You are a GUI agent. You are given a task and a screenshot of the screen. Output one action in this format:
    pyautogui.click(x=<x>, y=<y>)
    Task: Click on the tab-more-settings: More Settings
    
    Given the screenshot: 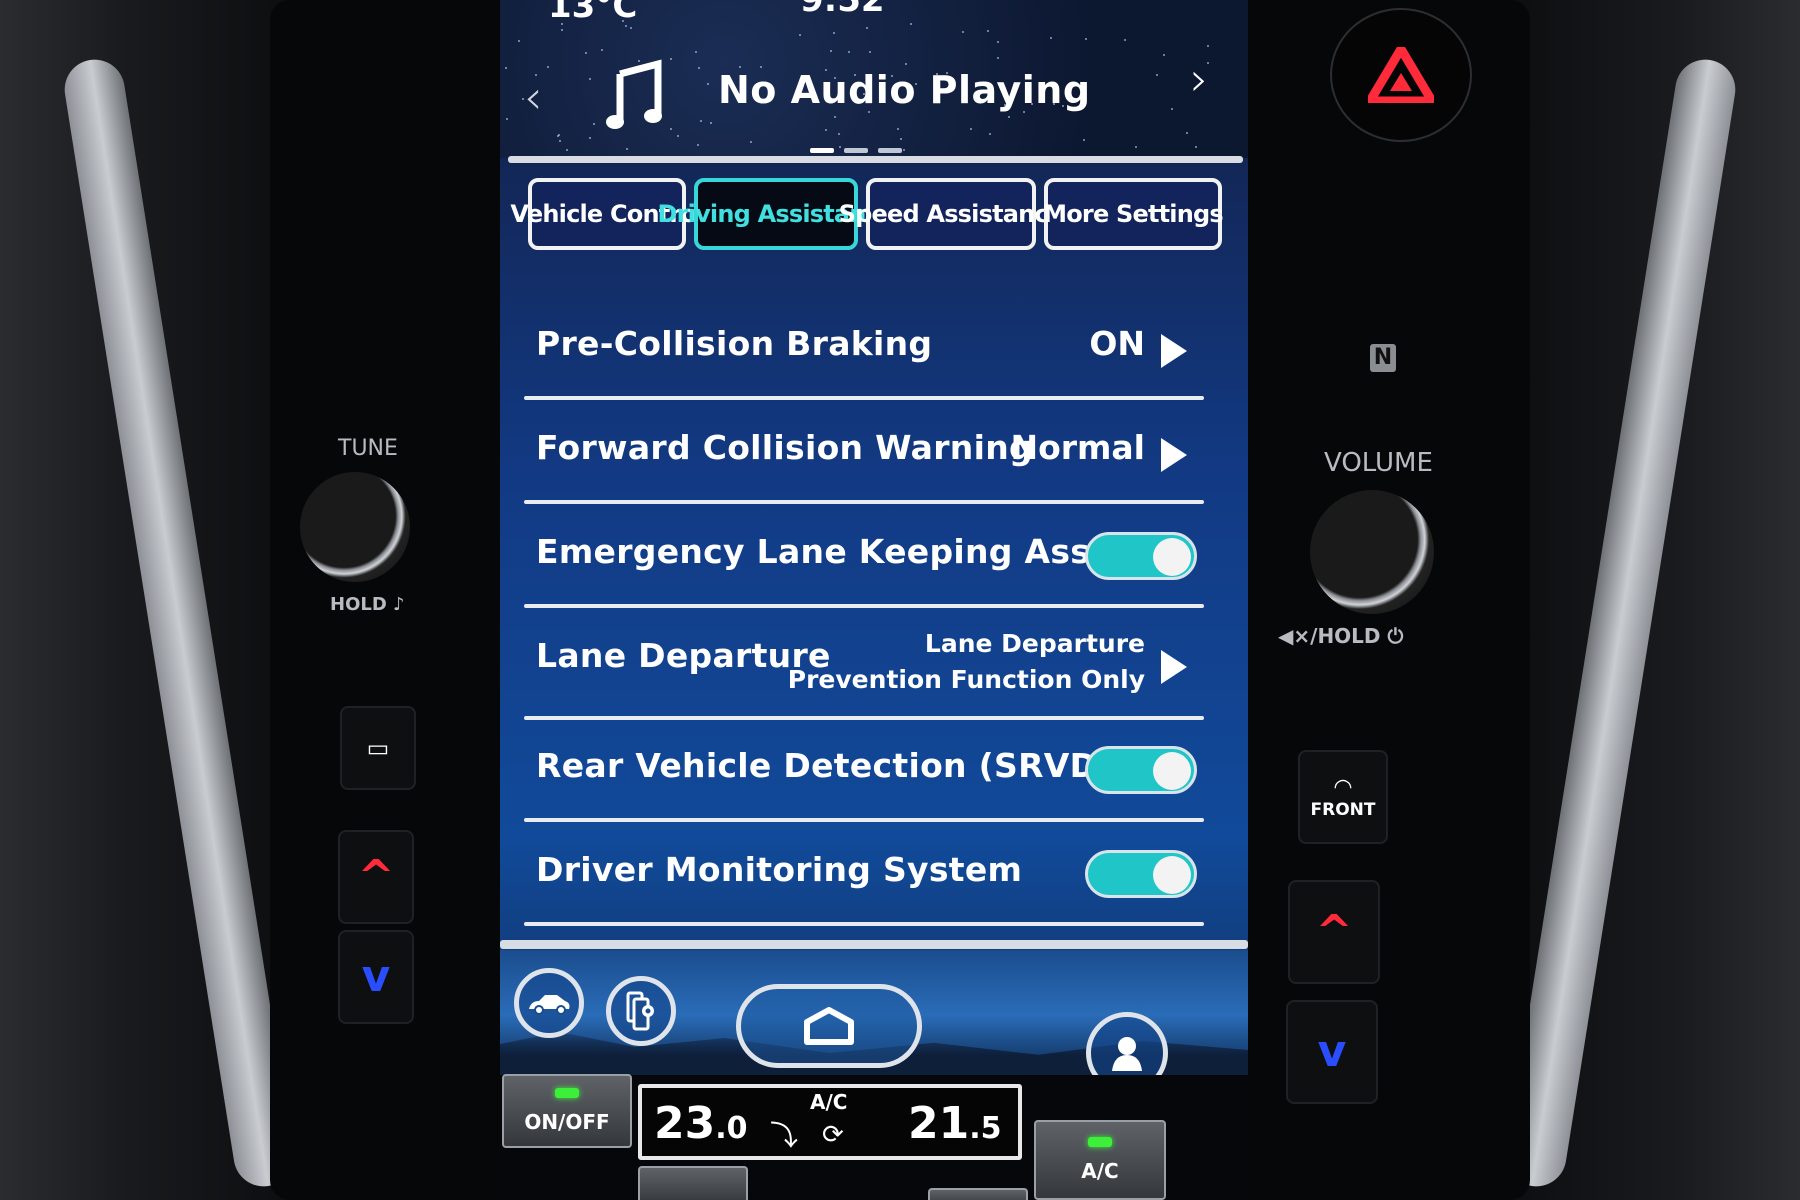 What is the action you would take?
    pyautogui.click(x=1133, y=214)
    